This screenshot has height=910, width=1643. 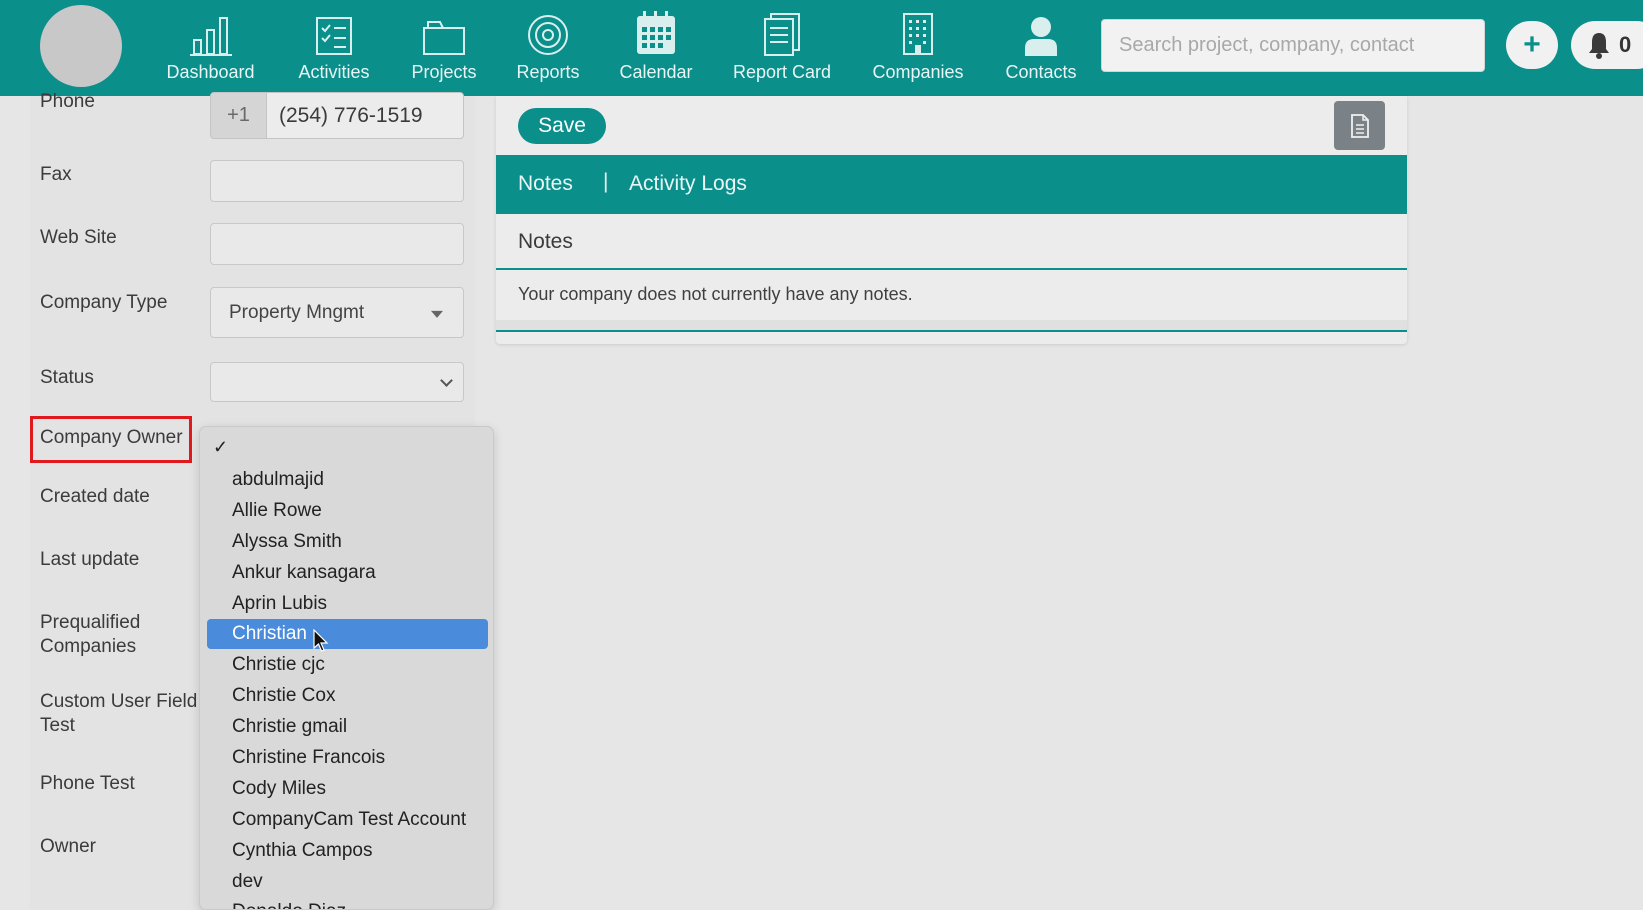 I want to click on prequalified-label-line1: Prequalified, so click(x=90, y=622).